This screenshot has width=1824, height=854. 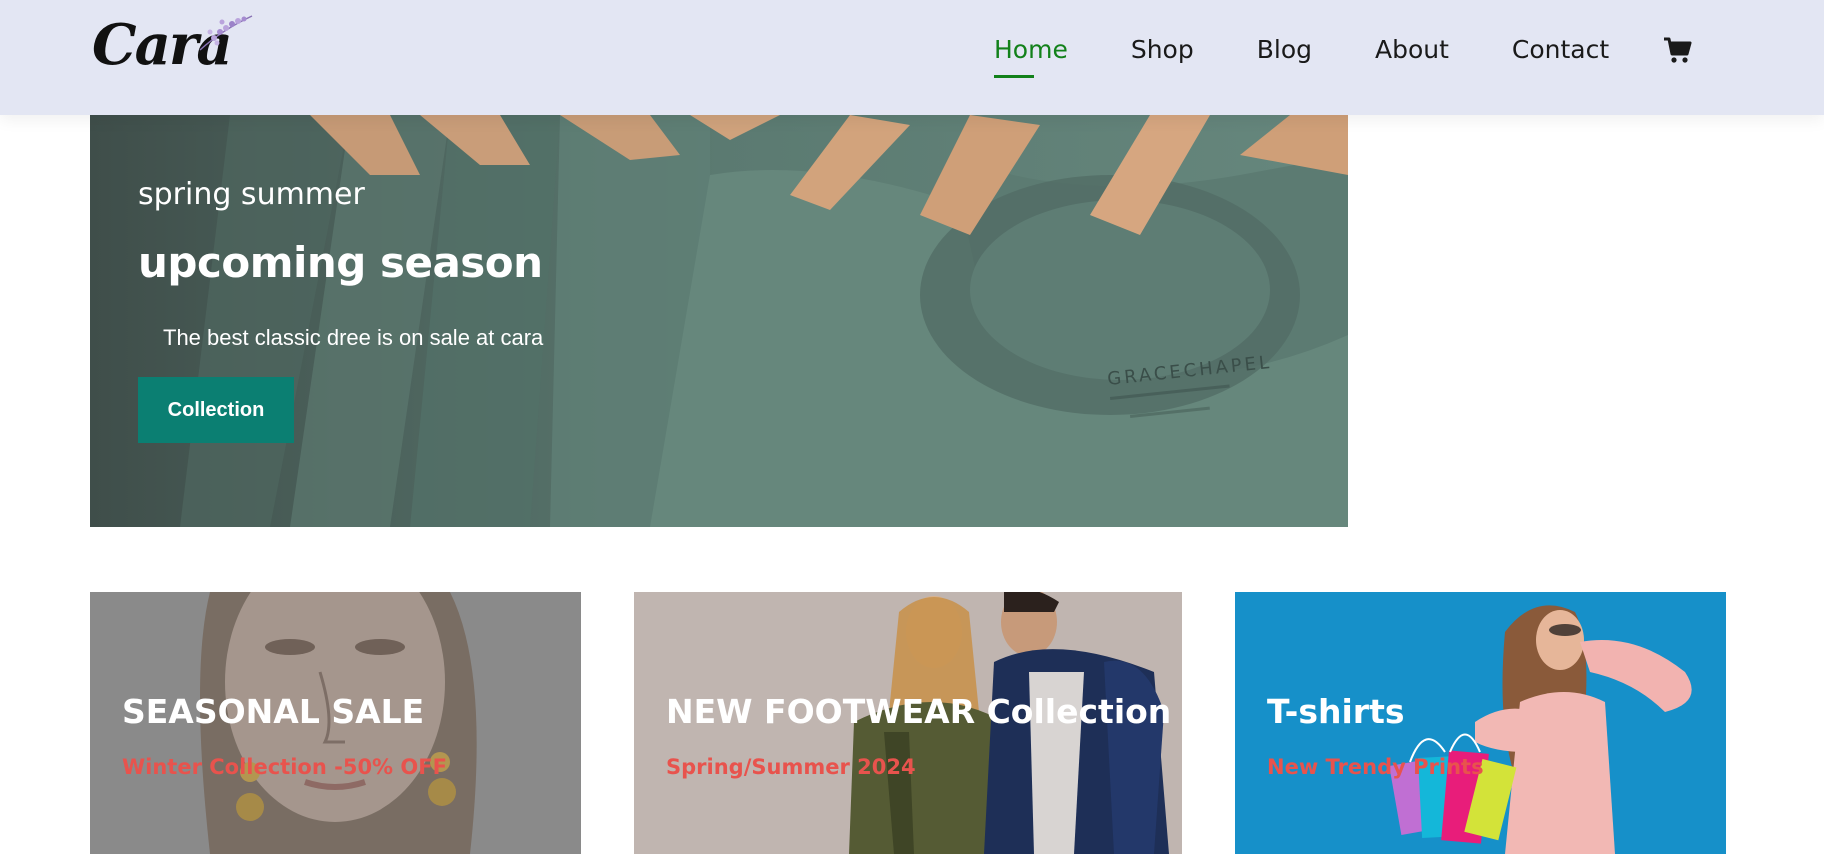 I want to click on hero-text: The best classic dree is on sale at cara, so click(x=353, y=337).